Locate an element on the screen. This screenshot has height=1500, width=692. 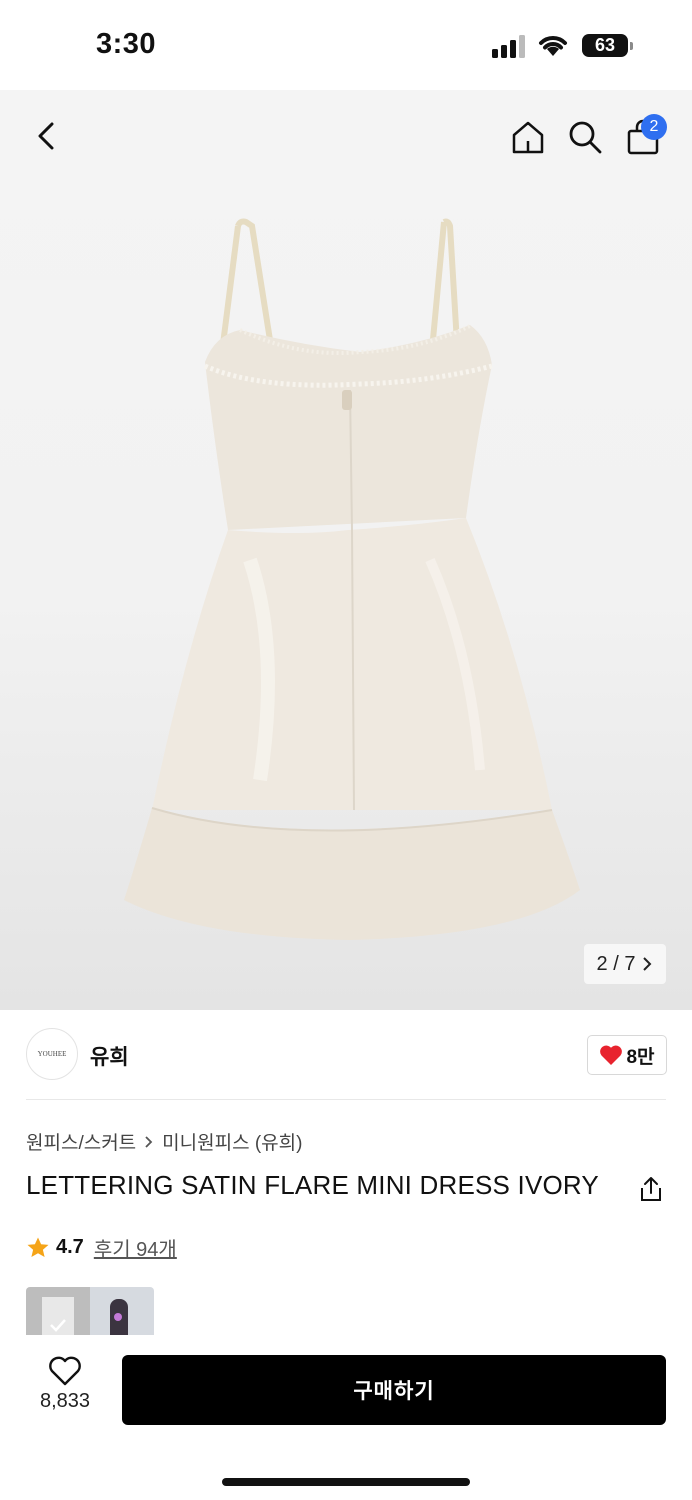
cellular-signal-icon is located at coordinates (509, 46).